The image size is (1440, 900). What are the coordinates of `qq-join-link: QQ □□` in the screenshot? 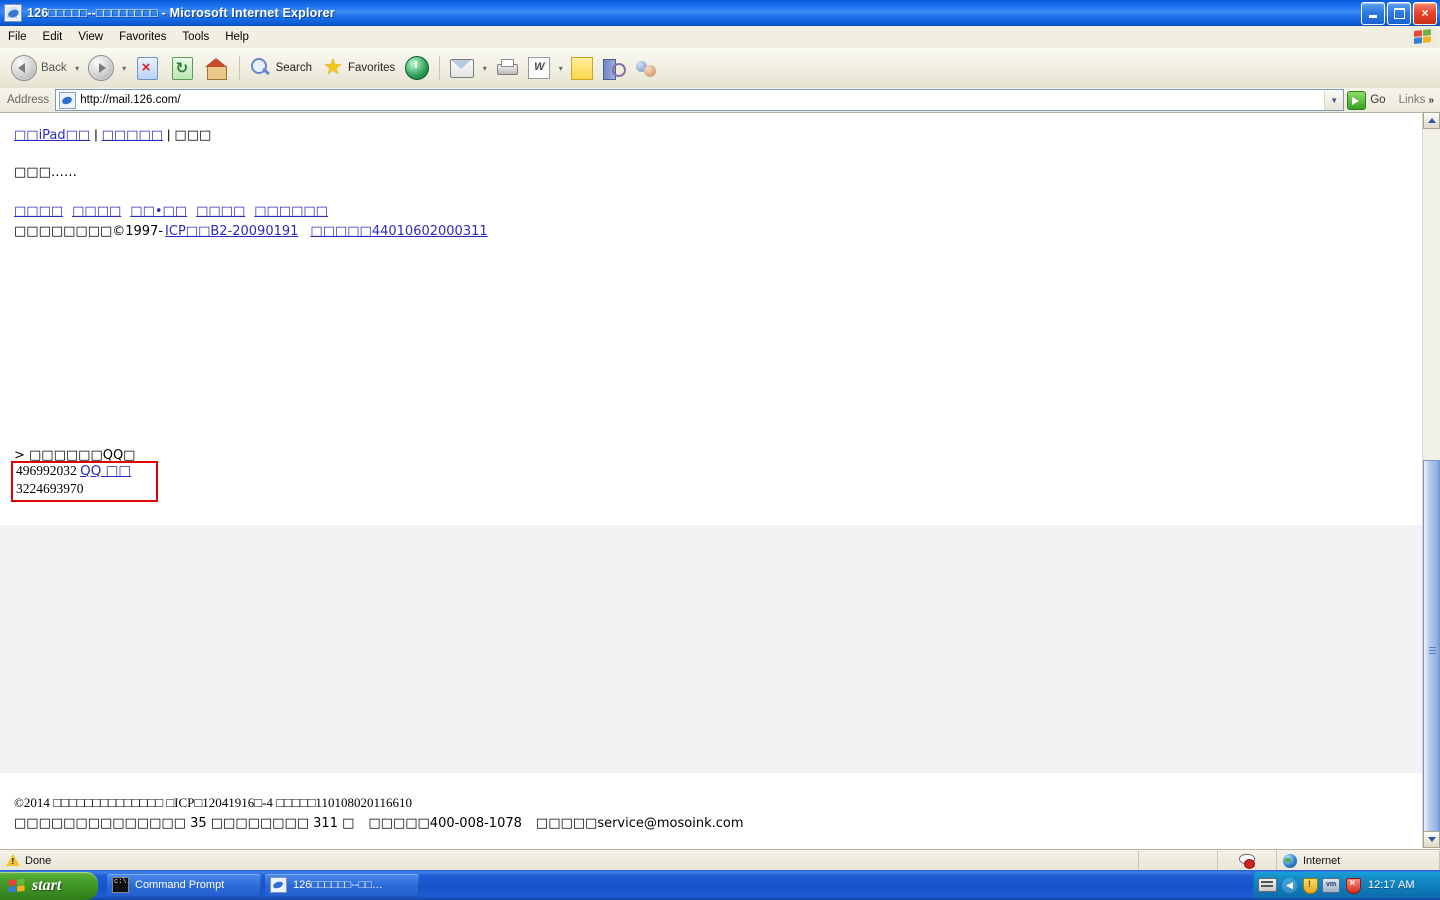 It's located at (105, 471).